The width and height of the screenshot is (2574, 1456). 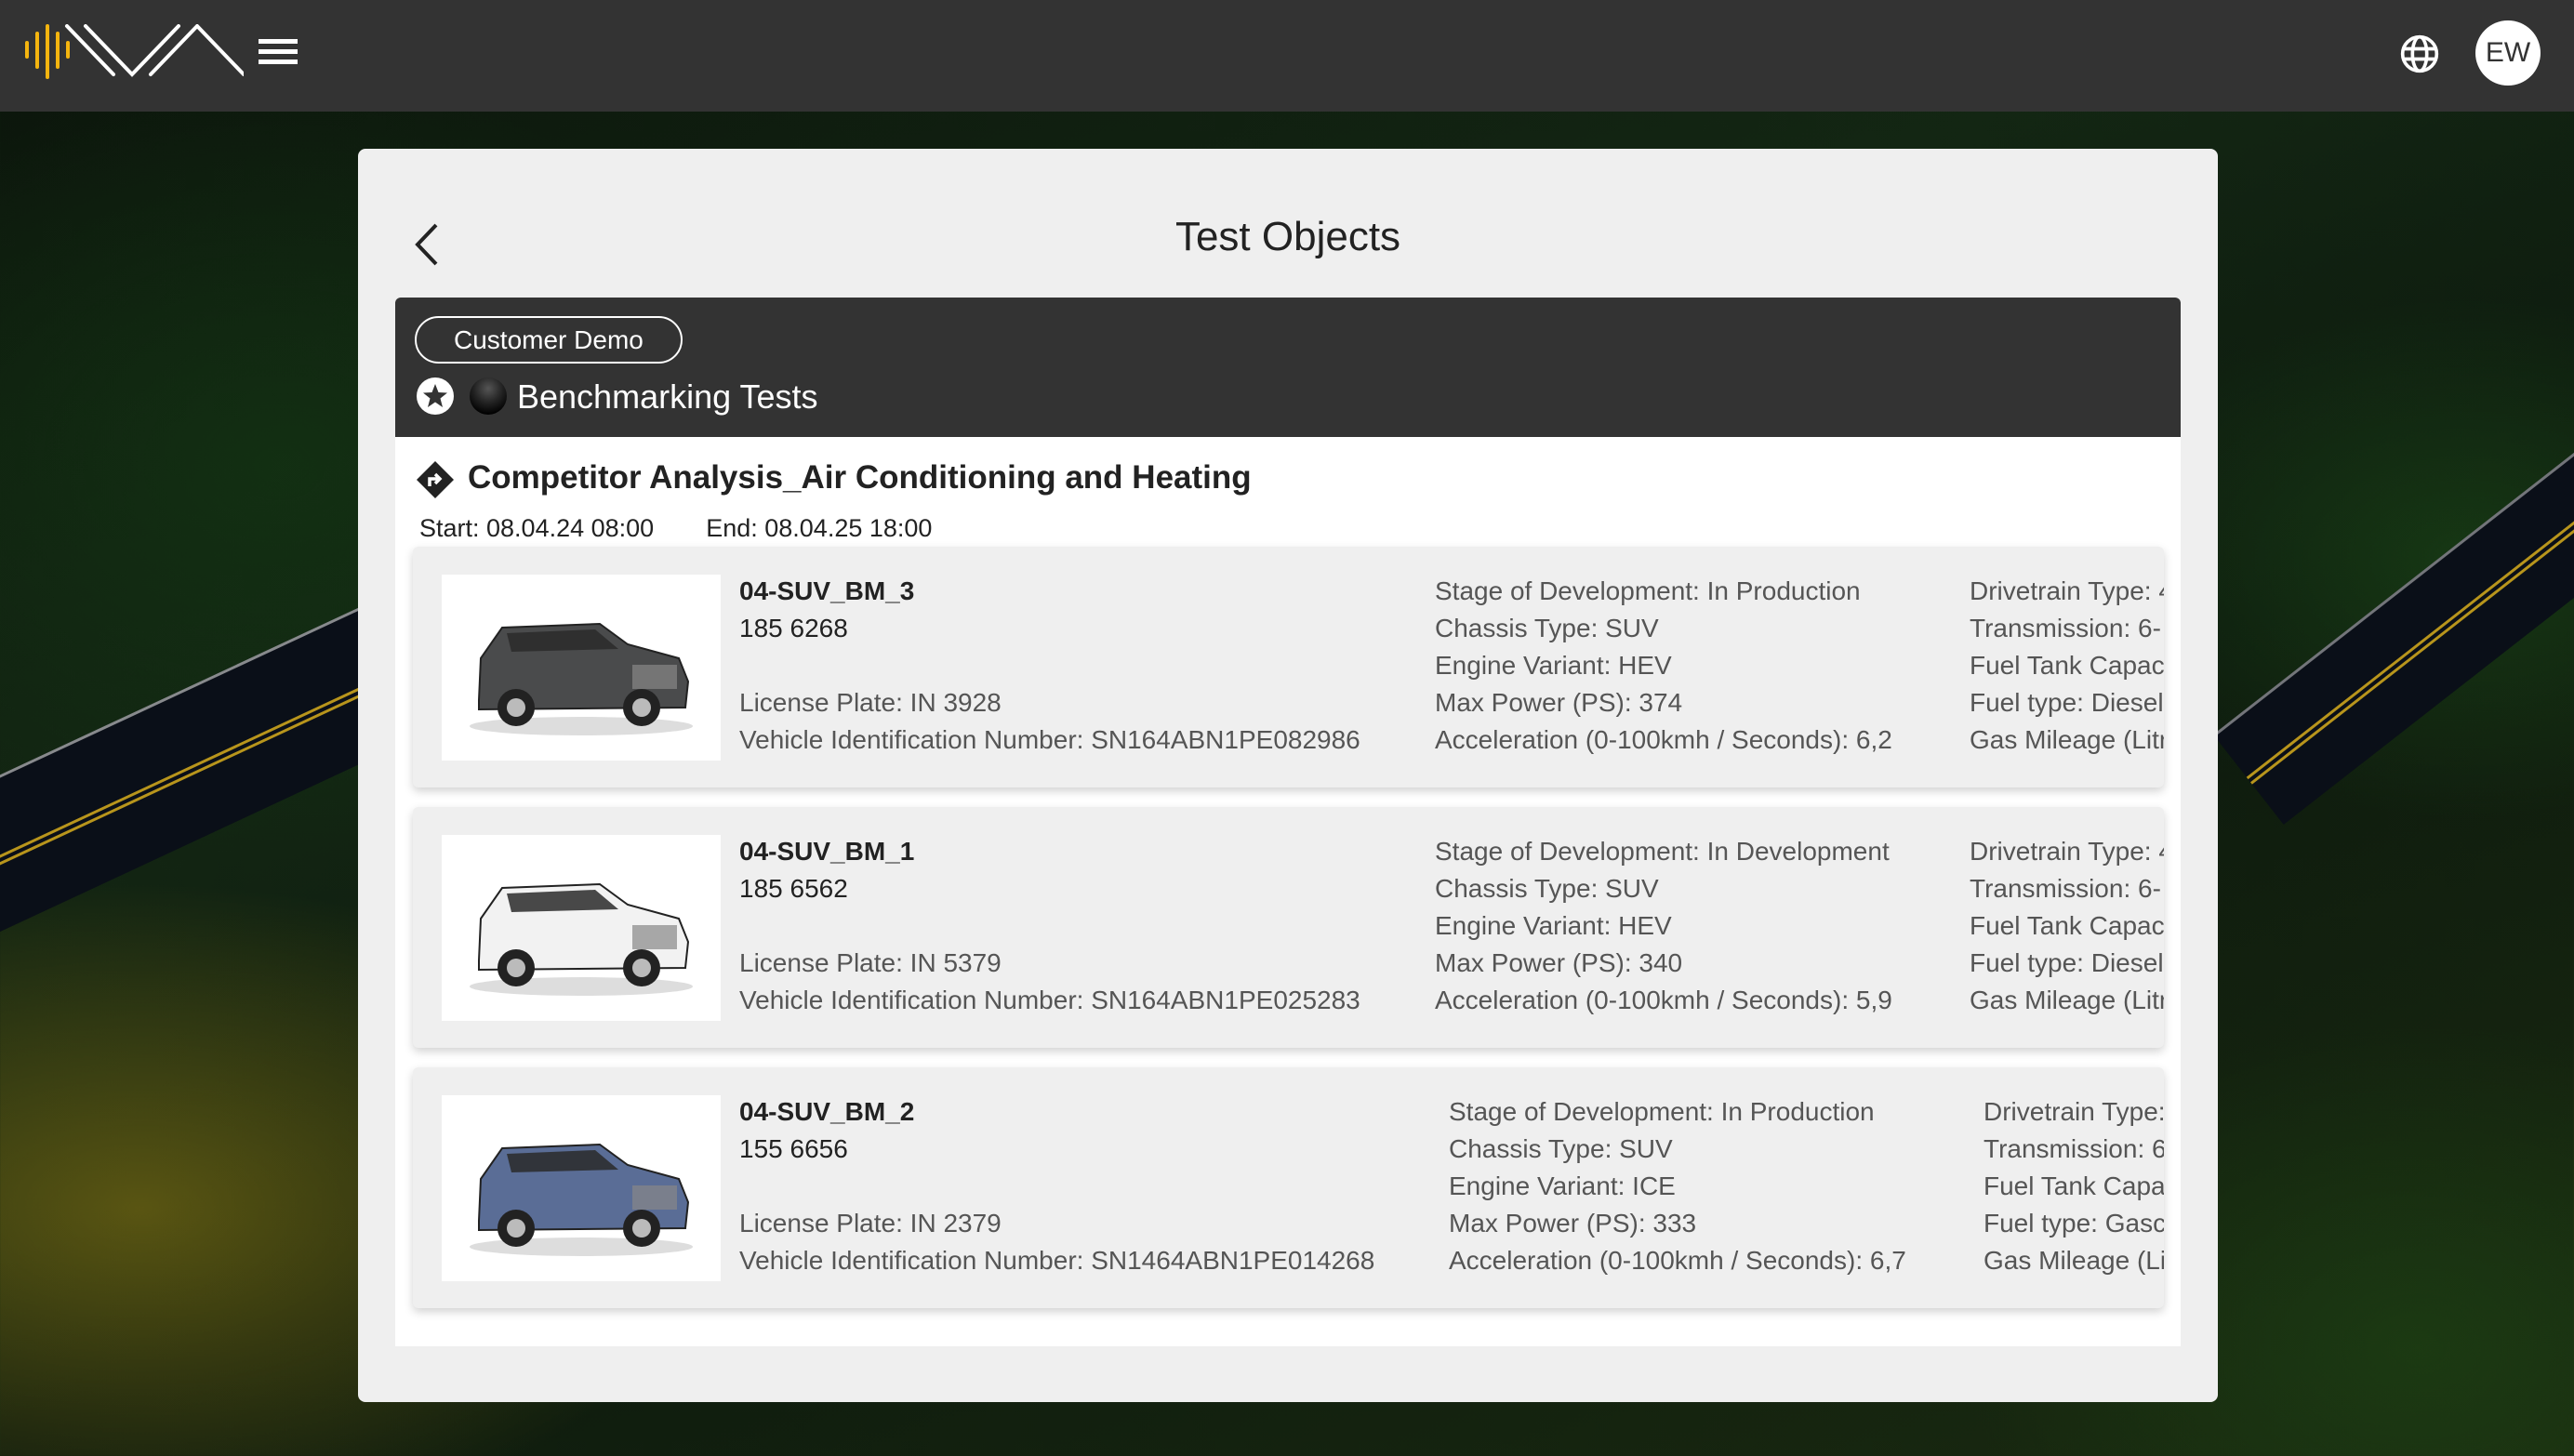 I want to click on user-avatar: EW, so click(x=2508, y=53).